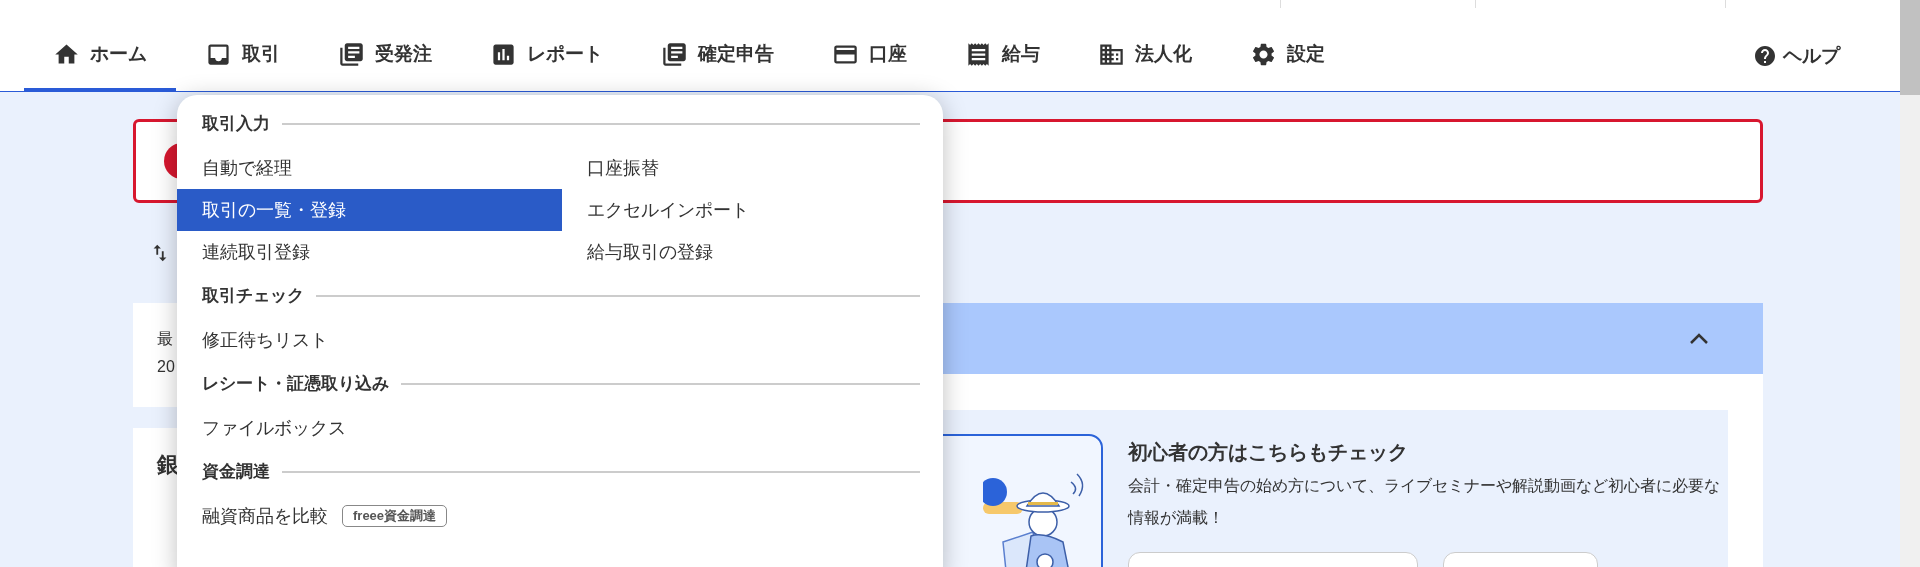  What do you see at coordinates (1699, 338) in the screenshot?
I see `chevron-up-icon` at bounding box center [1699, 338].